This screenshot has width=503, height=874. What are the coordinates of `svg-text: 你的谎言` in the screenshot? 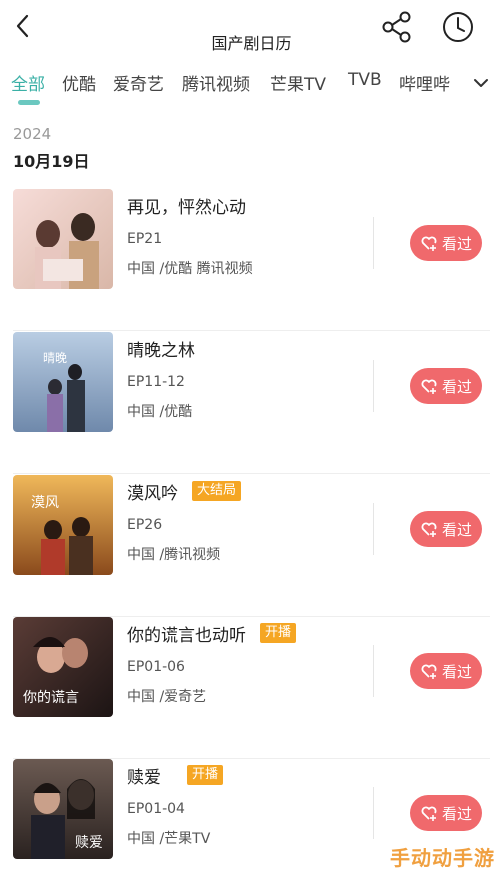 It's located at (51, 698).